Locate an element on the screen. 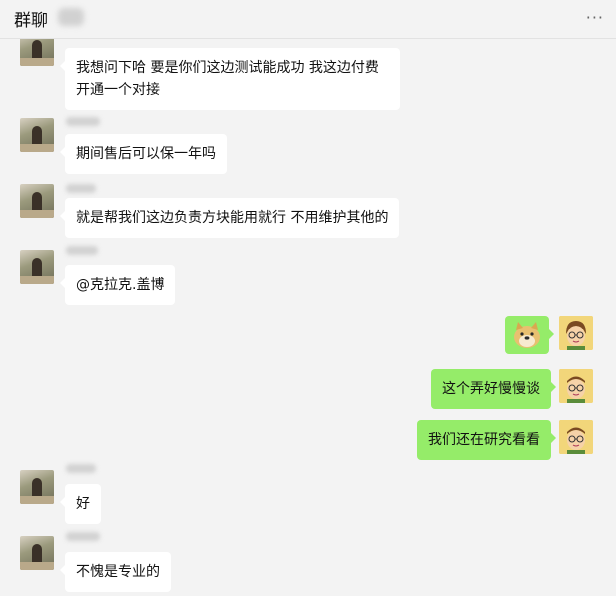  message-text: 这个弄好慢慢谈 is located at coordinates (491, 389).